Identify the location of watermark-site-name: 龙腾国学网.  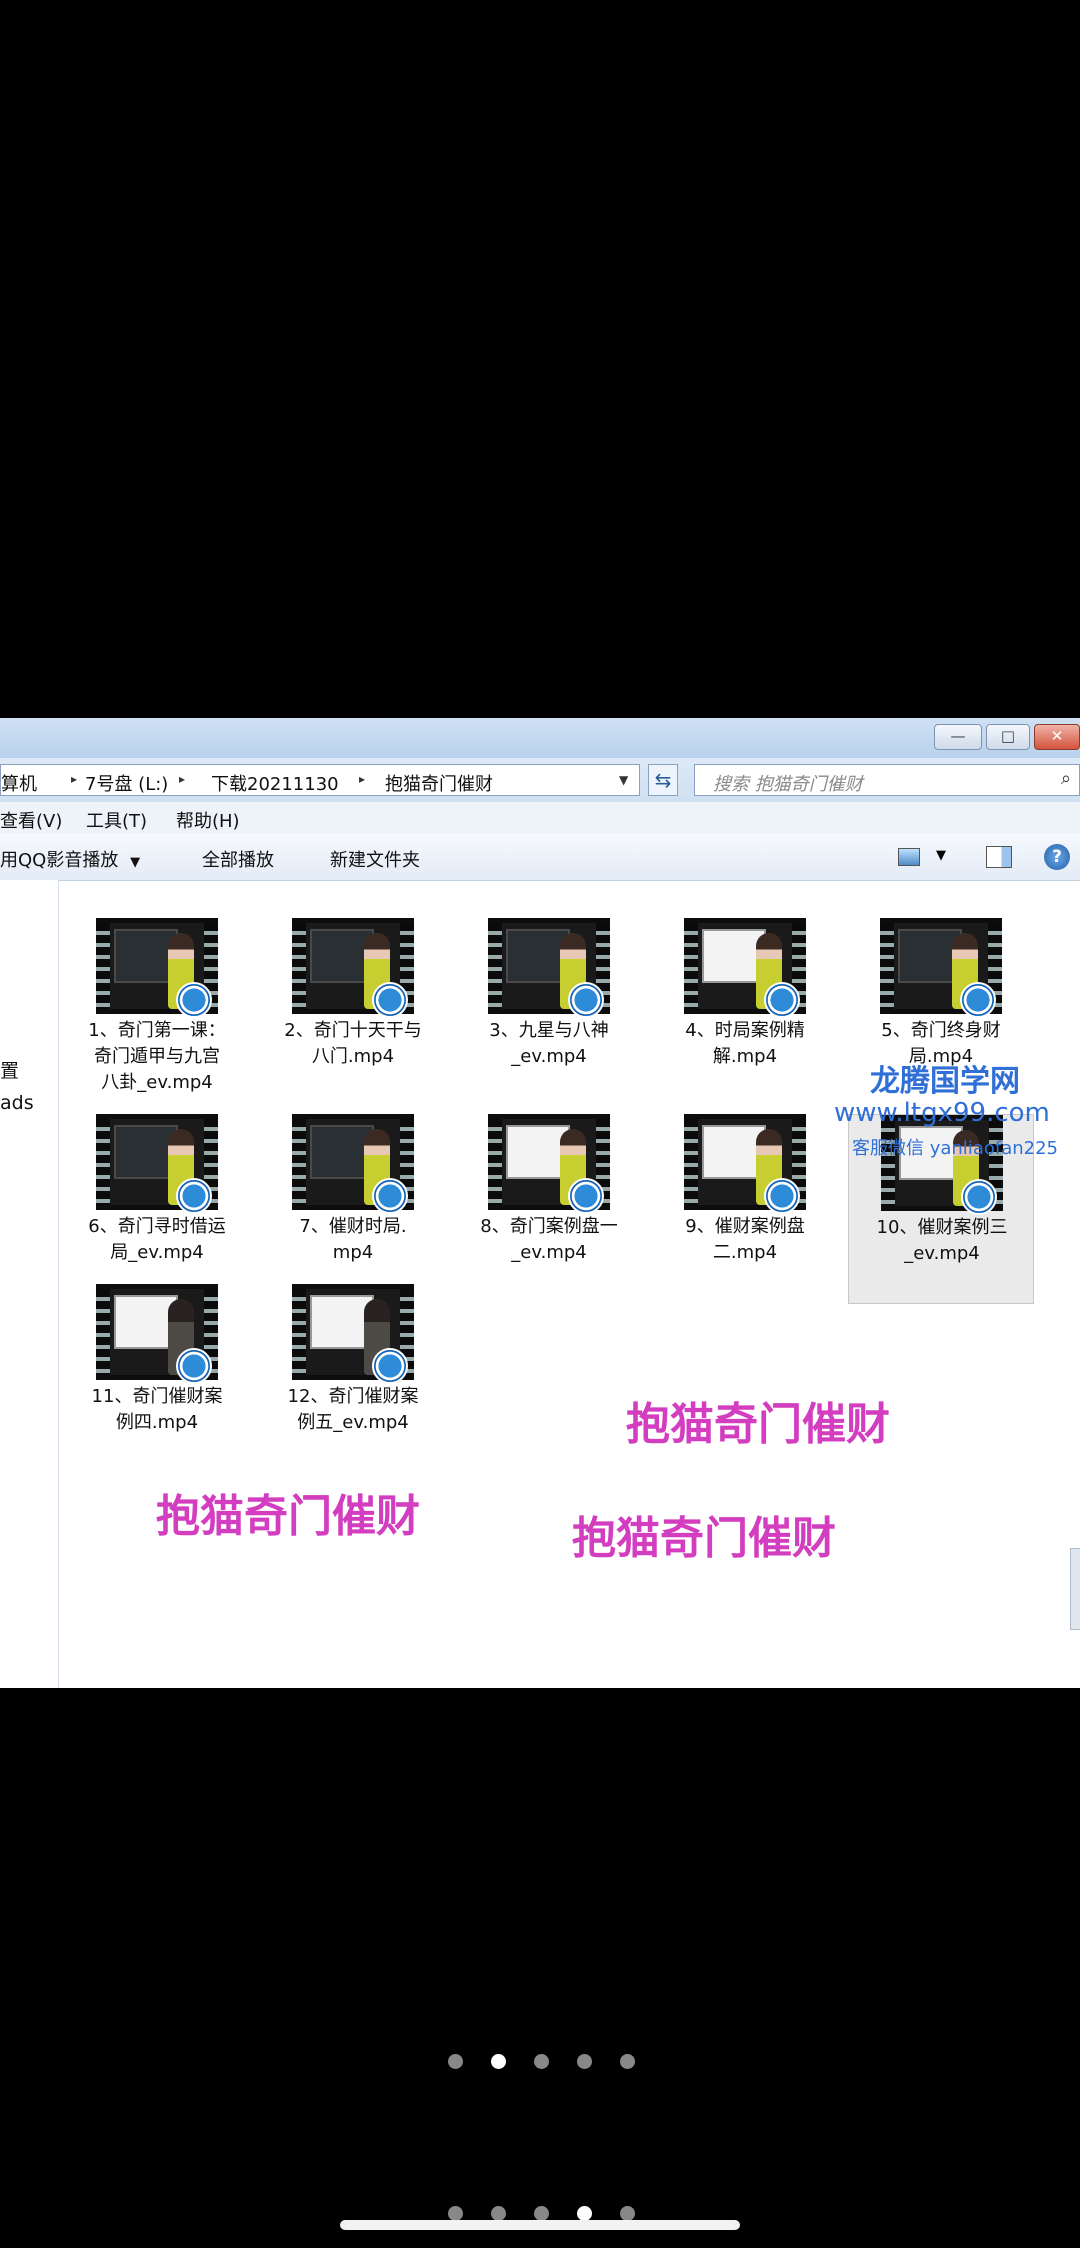
(945, 1081).